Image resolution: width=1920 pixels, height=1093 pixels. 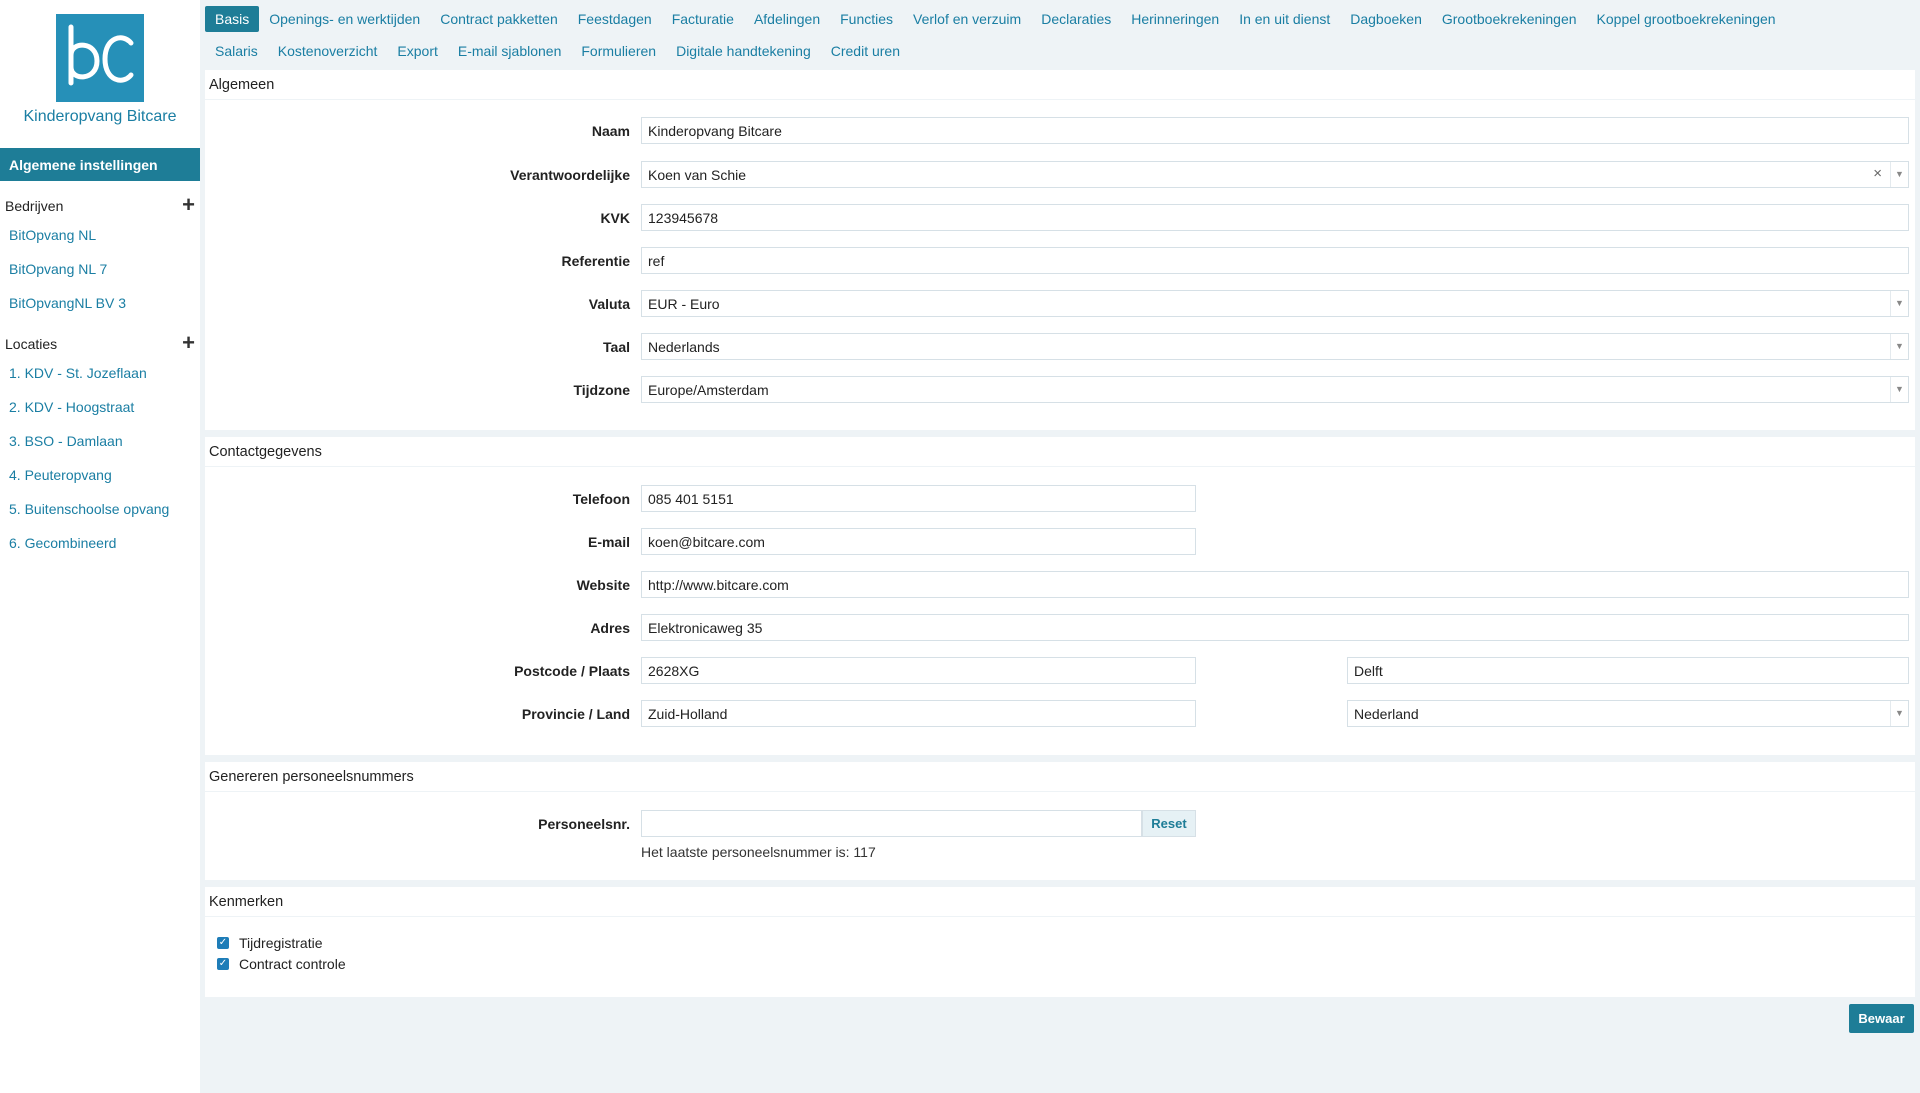 I want to click on reset-button: Reset, so click(x=1169, y=823).